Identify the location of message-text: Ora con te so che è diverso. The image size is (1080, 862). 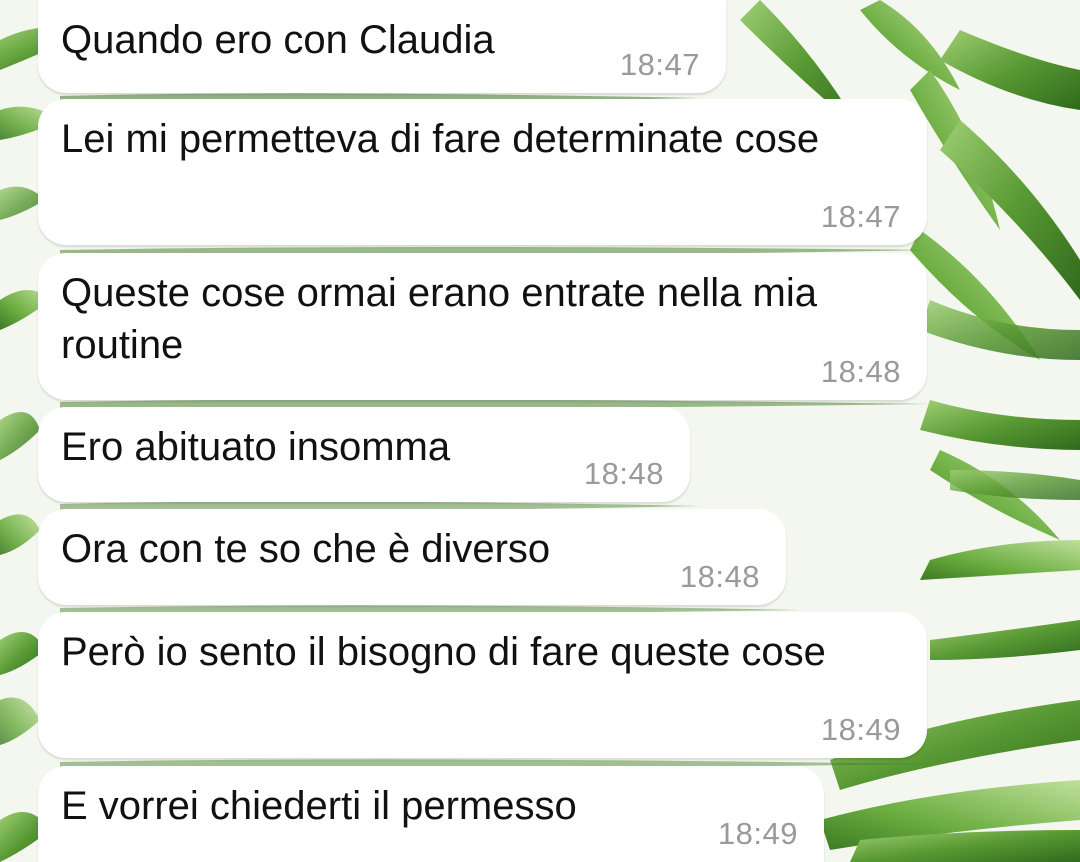
(306, 549).